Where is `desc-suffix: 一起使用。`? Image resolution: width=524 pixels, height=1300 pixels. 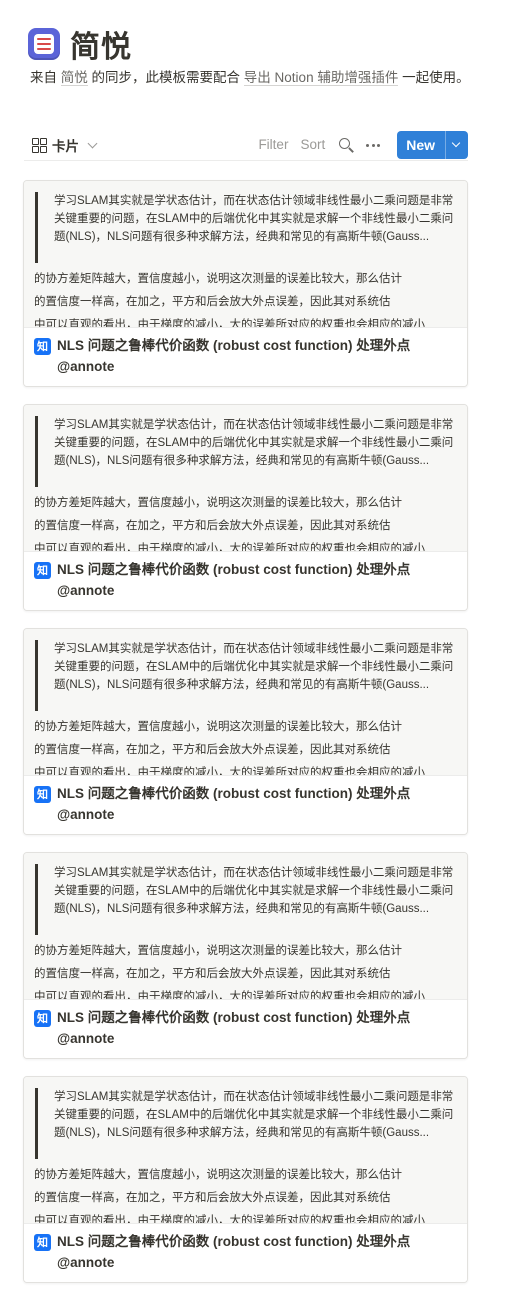 desc-suffix: 一起使用。 is located at coordinates (436, 77).